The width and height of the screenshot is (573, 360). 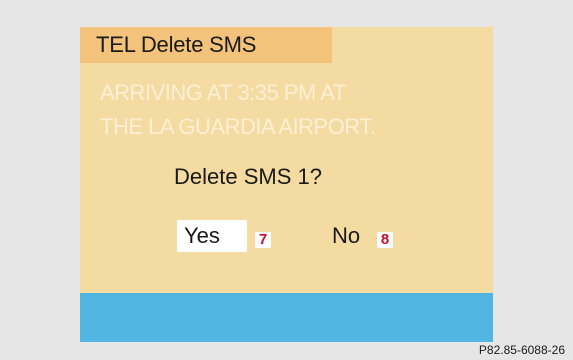 I want to click on sms-message-line-1: ARRIVING AT 3:35 PM AT, so click(x=223, y=92).